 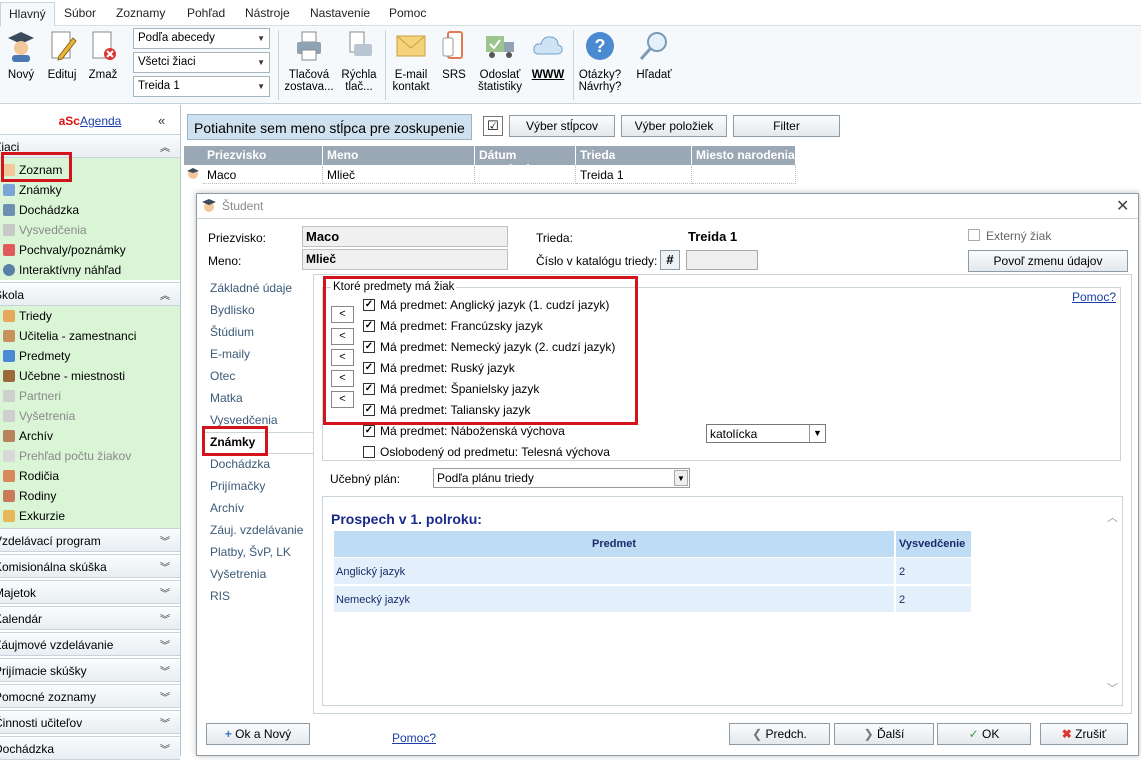 I want to click on col-header-datum: Dátum narodenia, so click(x=525, y=161).